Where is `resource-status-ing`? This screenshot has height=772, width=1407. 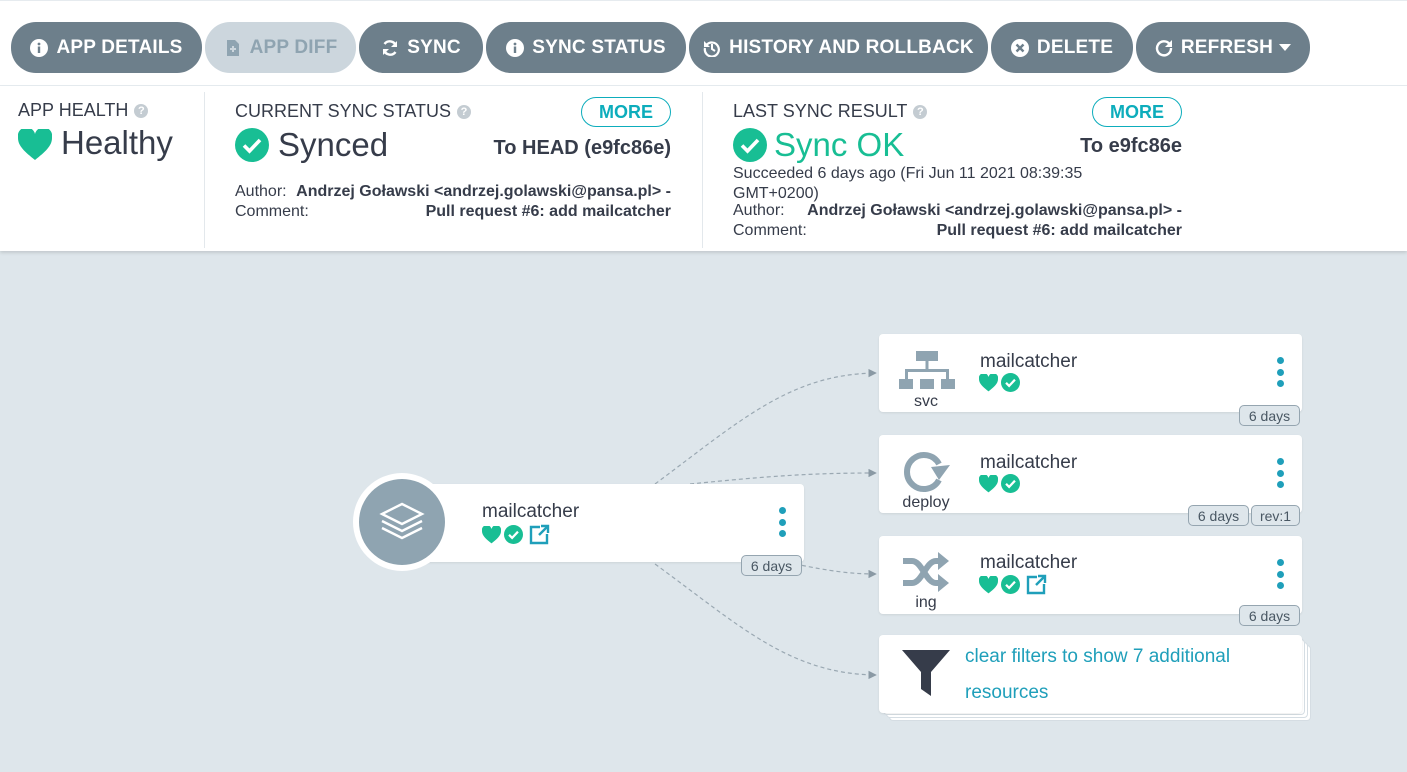
resource-status-ing is located at coordinates (1013, 584).